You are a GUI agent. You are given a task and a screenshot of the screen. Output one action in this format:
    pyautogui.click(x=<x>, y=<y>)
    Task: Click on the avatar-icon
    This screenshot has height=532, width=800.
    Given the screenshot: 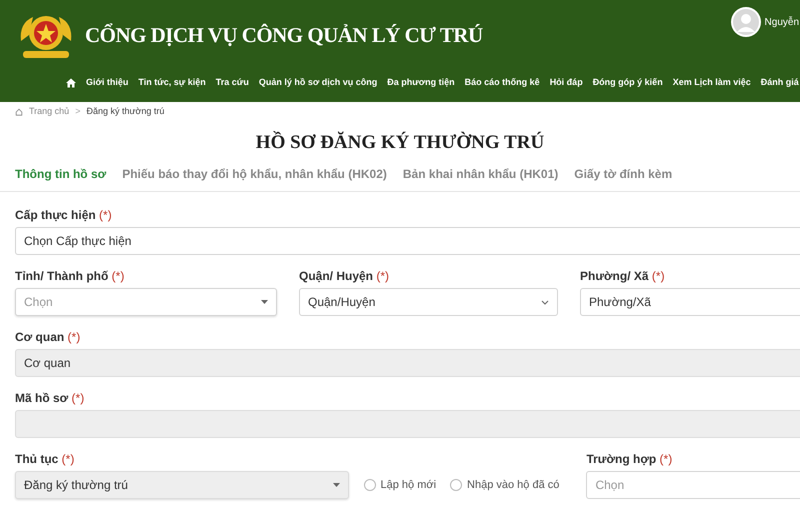 What is the action you would take?
    pyautogui.click(x=745, y=22)
    